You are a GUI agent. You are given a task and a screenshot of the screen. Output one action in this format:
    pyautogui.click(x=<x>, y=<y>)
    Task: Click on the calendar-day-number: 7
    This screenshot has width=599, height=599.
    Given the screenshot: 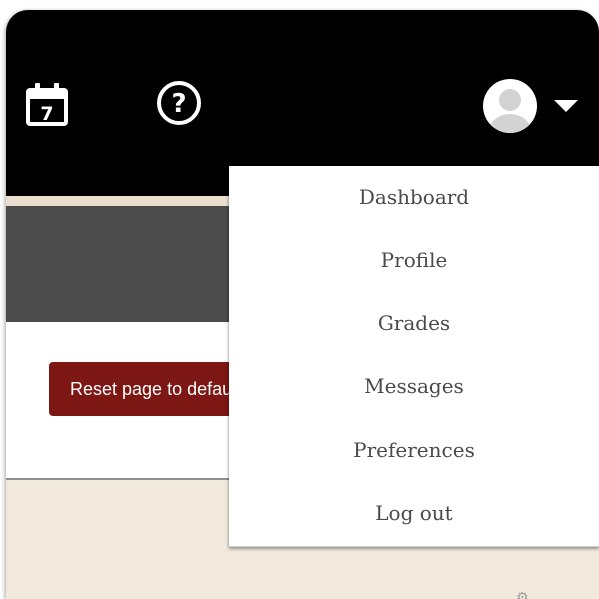 What is the action you would take?
    pyautogui.click(x=46, y=114)
    